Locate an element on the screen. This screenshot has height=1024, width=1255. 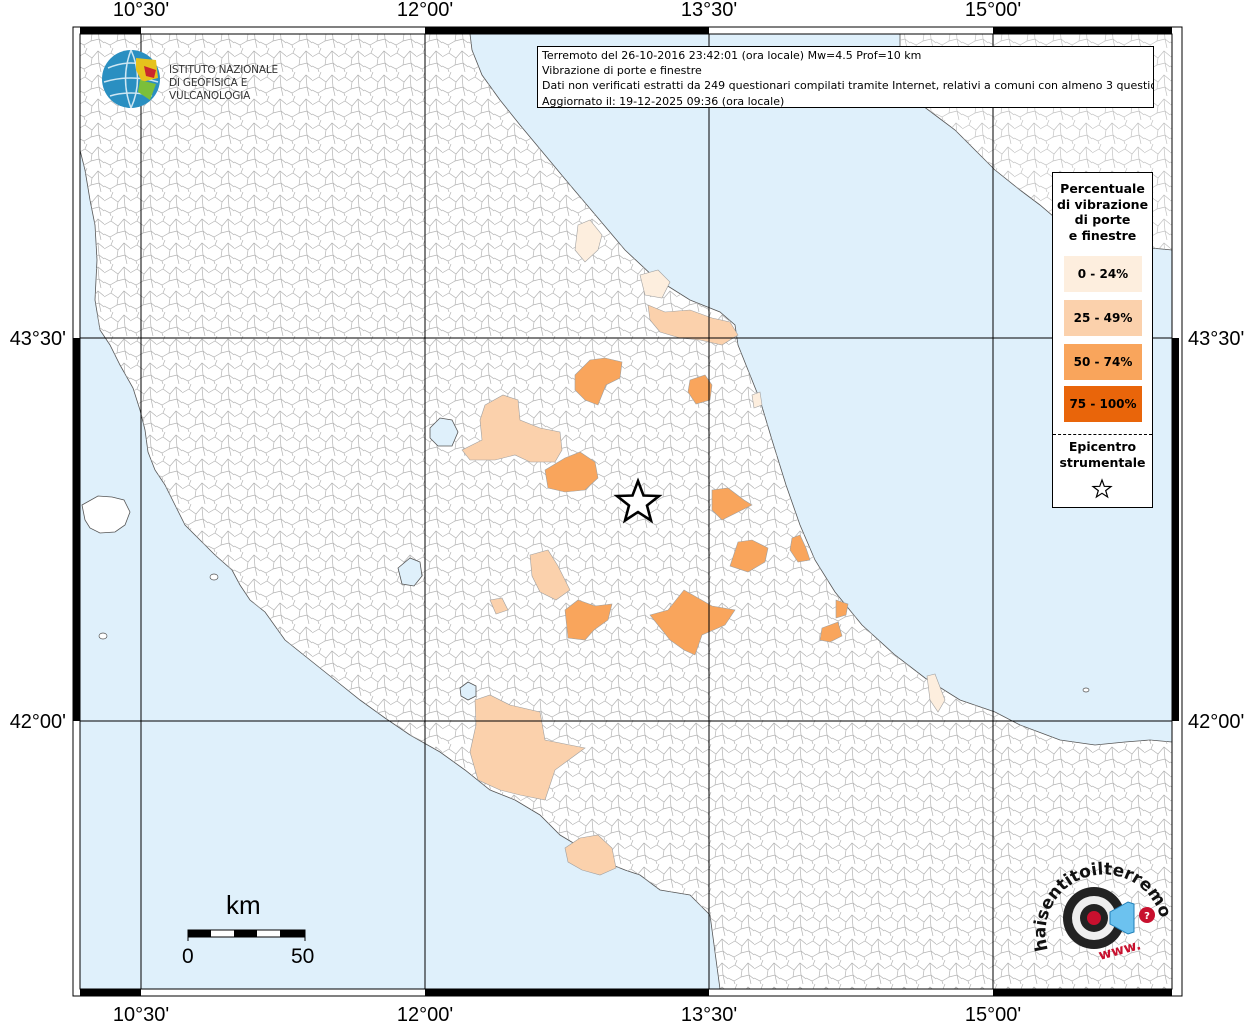
scale-start: 0 is located at coordinates (188, 956).